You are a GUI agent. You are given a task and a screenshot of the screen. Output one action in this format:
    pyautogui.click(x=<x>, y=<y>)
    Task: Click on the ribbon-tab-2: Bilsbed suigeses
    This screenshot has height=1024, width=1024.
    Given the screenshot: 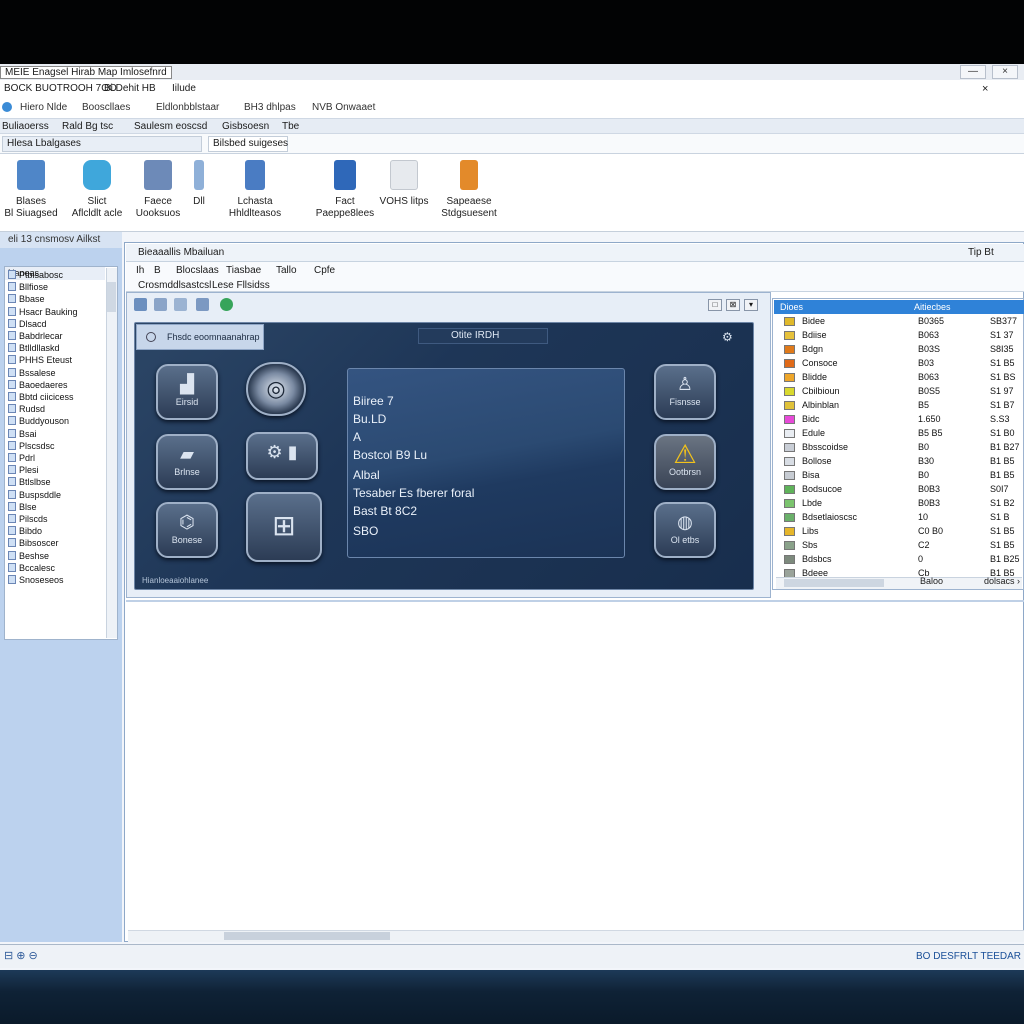 What is the action you would take?
    pyautogui.click(x=248, y=144)
    